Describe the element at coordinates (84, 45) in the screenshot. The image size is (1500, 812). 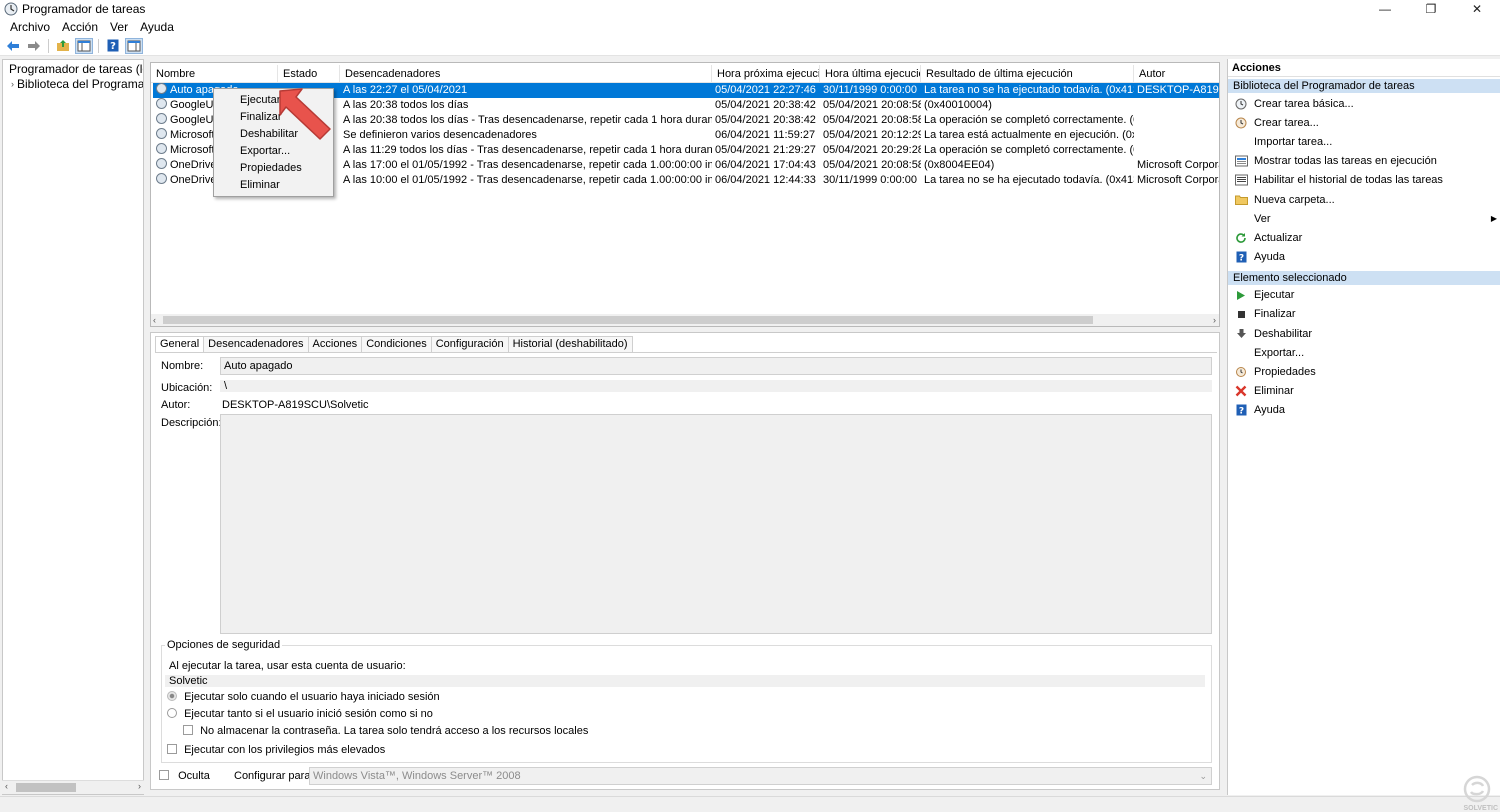
I see `show-hide-tree-button` at that location.